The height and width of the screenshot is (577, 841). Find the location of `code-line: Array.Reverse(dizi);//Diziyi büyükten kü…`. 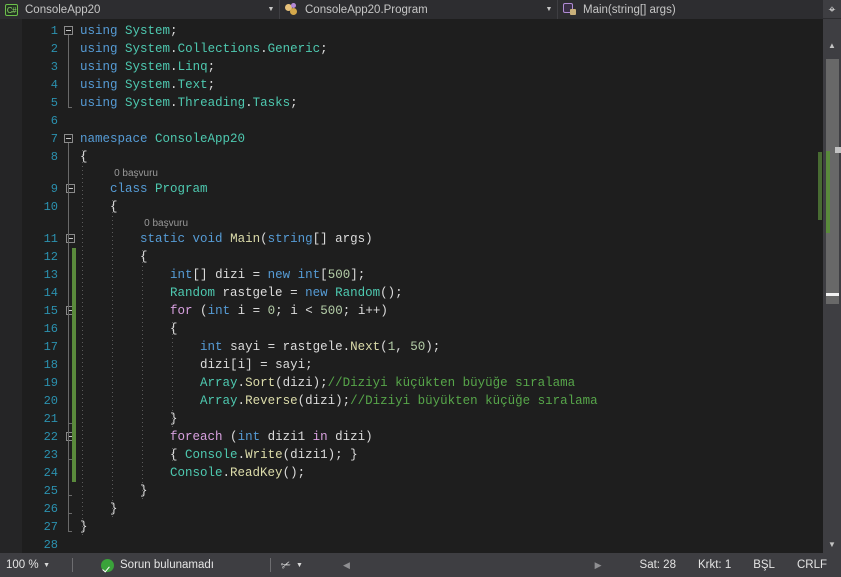

code-line: Array.Reverse(dizi);//Diziyi büyükten kü… is located at coordinates (339, 401).